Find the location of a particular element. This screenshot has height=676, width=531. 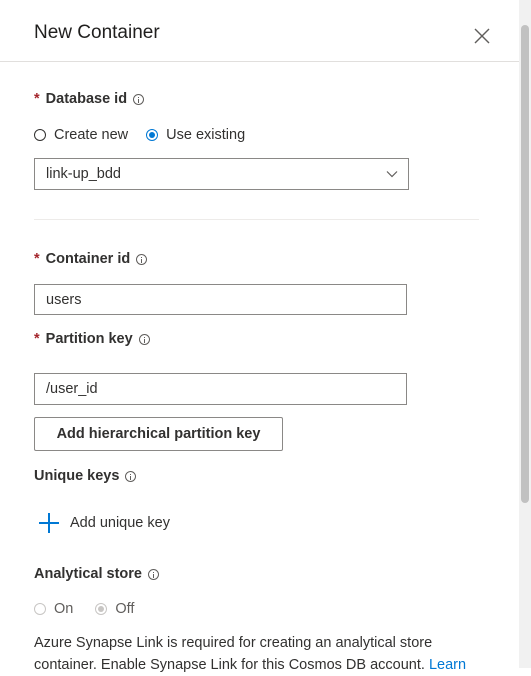

container-id-input: users is located at coordinates (220, 299).